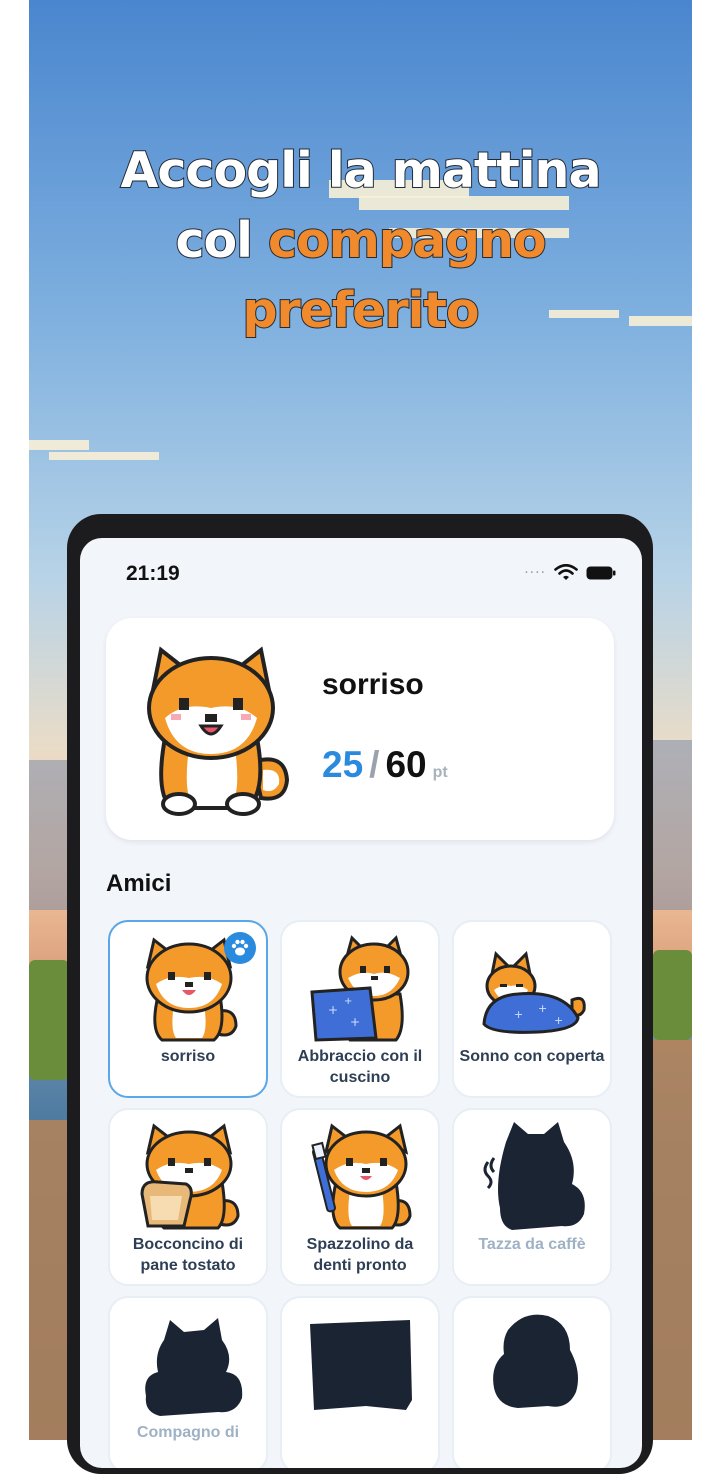  Describe the element at coordinates (360, 1067) in the screenshot. I see `friend-label: Abbraccio con il cuscino` at that location.